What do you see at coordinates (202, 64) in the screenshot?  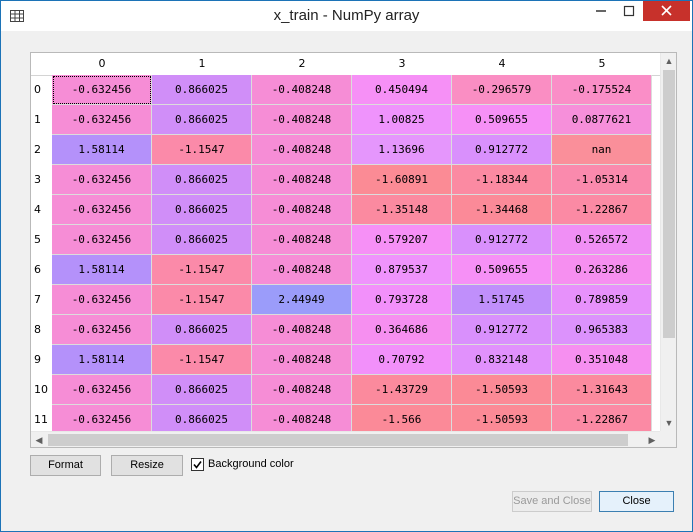 I see `column-header-1: 1` at bounding box center [202, 64].